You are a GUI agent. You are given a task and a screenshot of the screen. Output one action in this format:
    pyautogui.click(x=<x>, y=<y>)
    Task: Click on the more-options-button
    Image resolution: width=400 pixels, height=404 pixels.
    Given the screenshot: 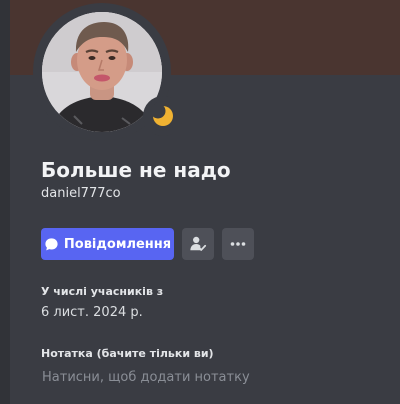 What is the action you would take?
    pyautogui.click(x=238, y=244)
    